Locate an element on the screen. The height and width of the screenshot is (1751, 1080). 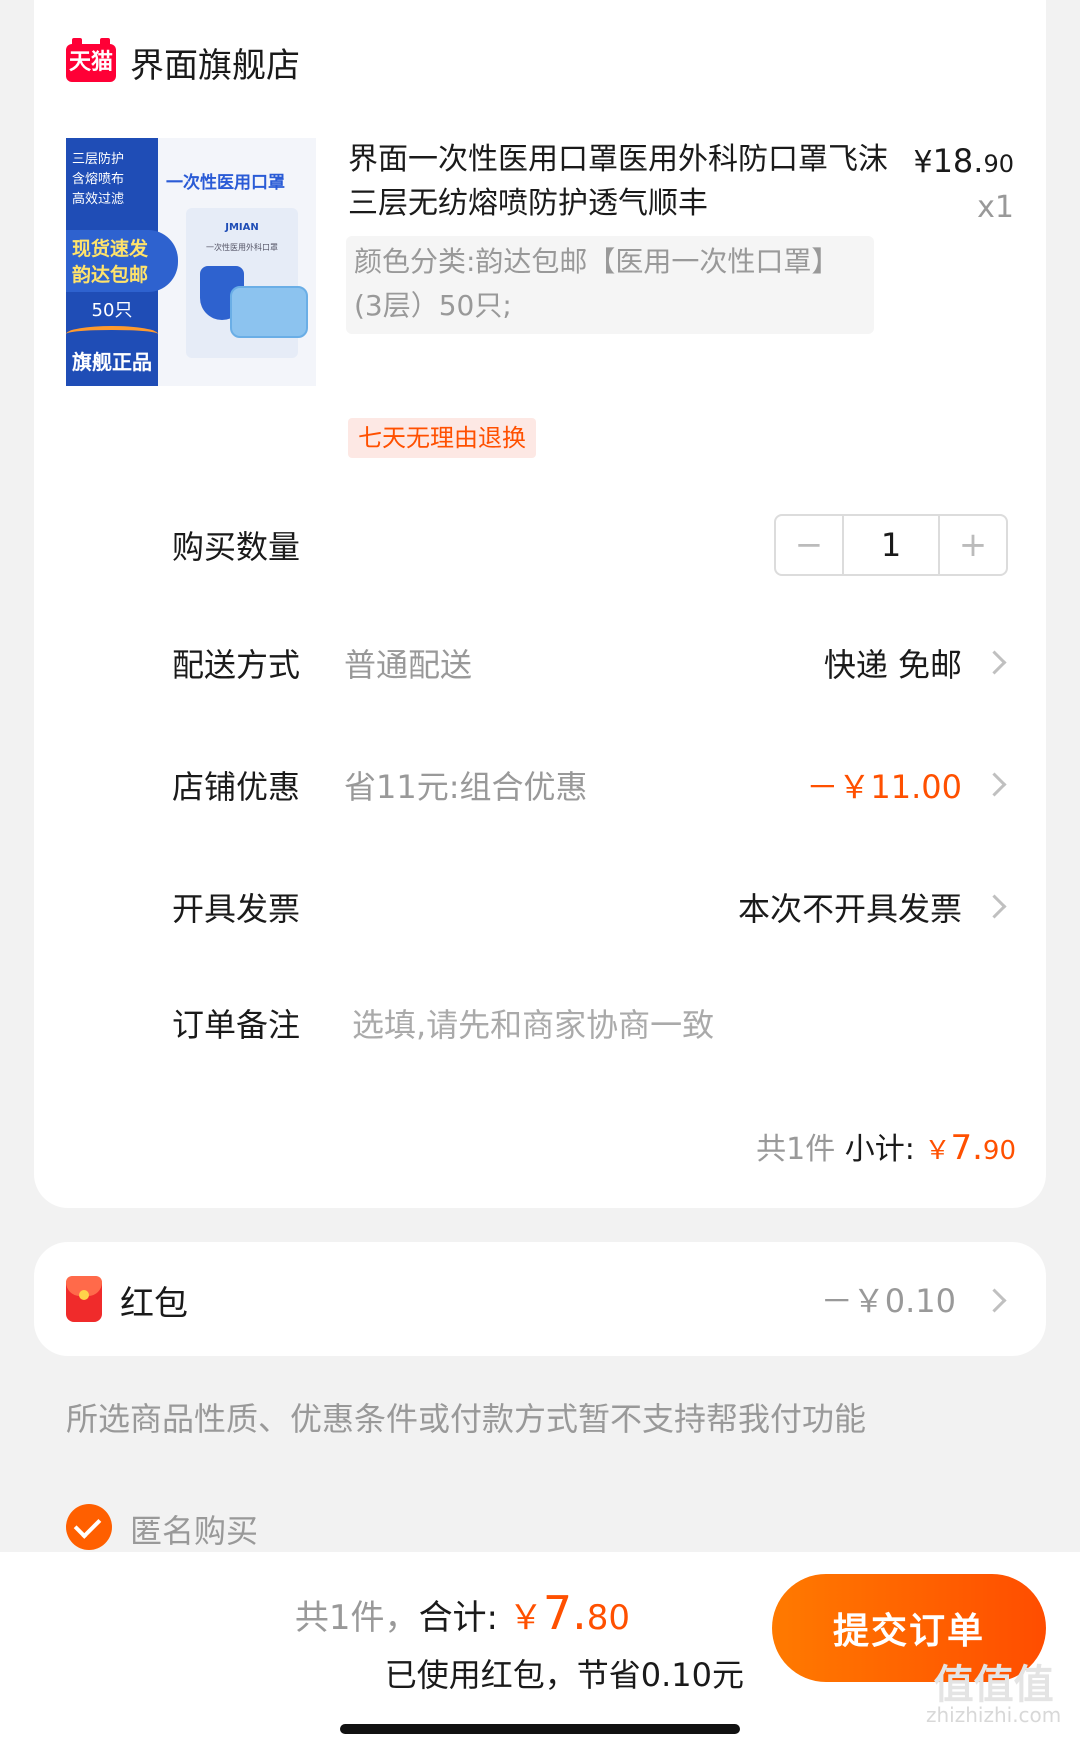
mask-icon is located at coordinates (269, 312).